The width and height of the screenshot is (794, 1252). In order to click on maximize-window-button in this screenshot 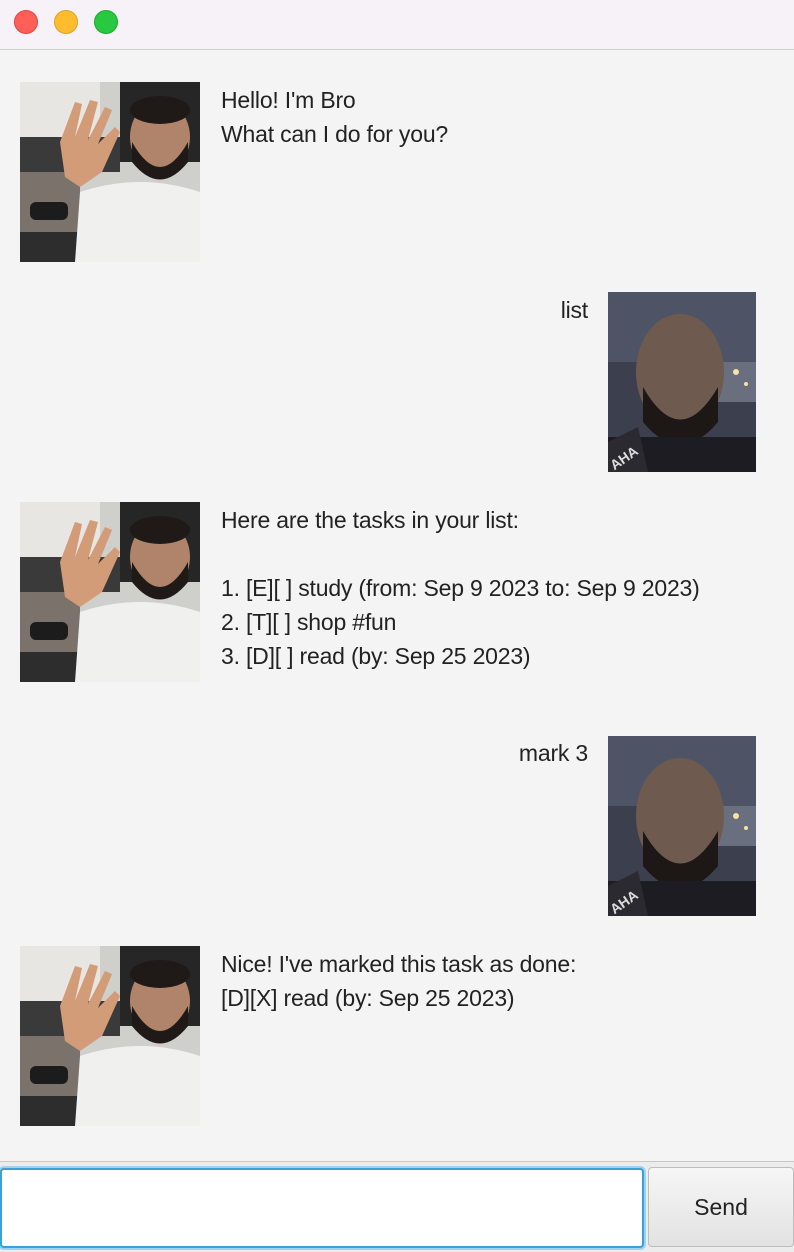, I will do `click(106, 22)`.